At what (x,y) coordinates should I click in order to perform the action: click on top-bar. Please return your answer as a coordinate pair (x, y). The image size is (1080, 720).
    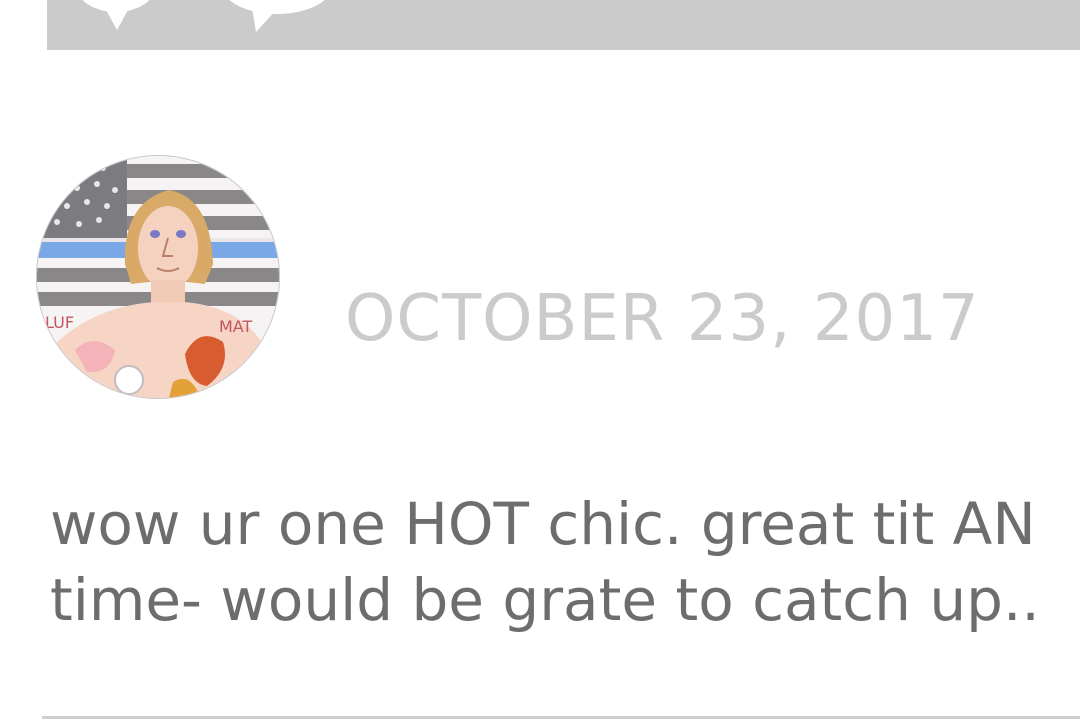
    Looking at the image, I should click on (563, 25).